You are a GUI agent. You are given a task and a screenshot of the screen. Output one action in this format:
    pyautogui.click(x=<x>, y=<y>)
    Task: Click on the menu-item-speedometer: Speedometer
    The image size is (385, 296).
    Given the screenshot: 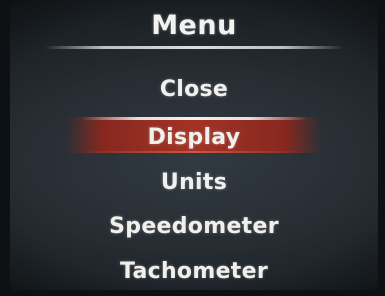 What is the action you would take?
    pyautogui.click(x=194, y=226)
    